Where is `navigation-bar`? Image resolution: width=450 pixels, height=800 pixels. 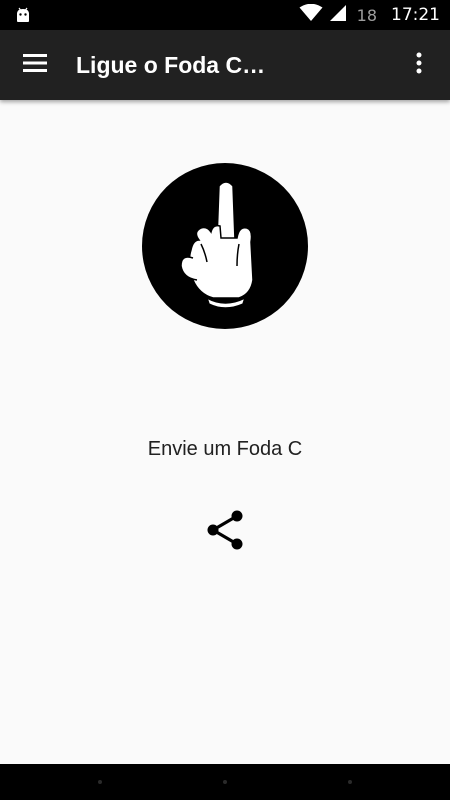 navigation-bar is located at coordinates (225, 782).